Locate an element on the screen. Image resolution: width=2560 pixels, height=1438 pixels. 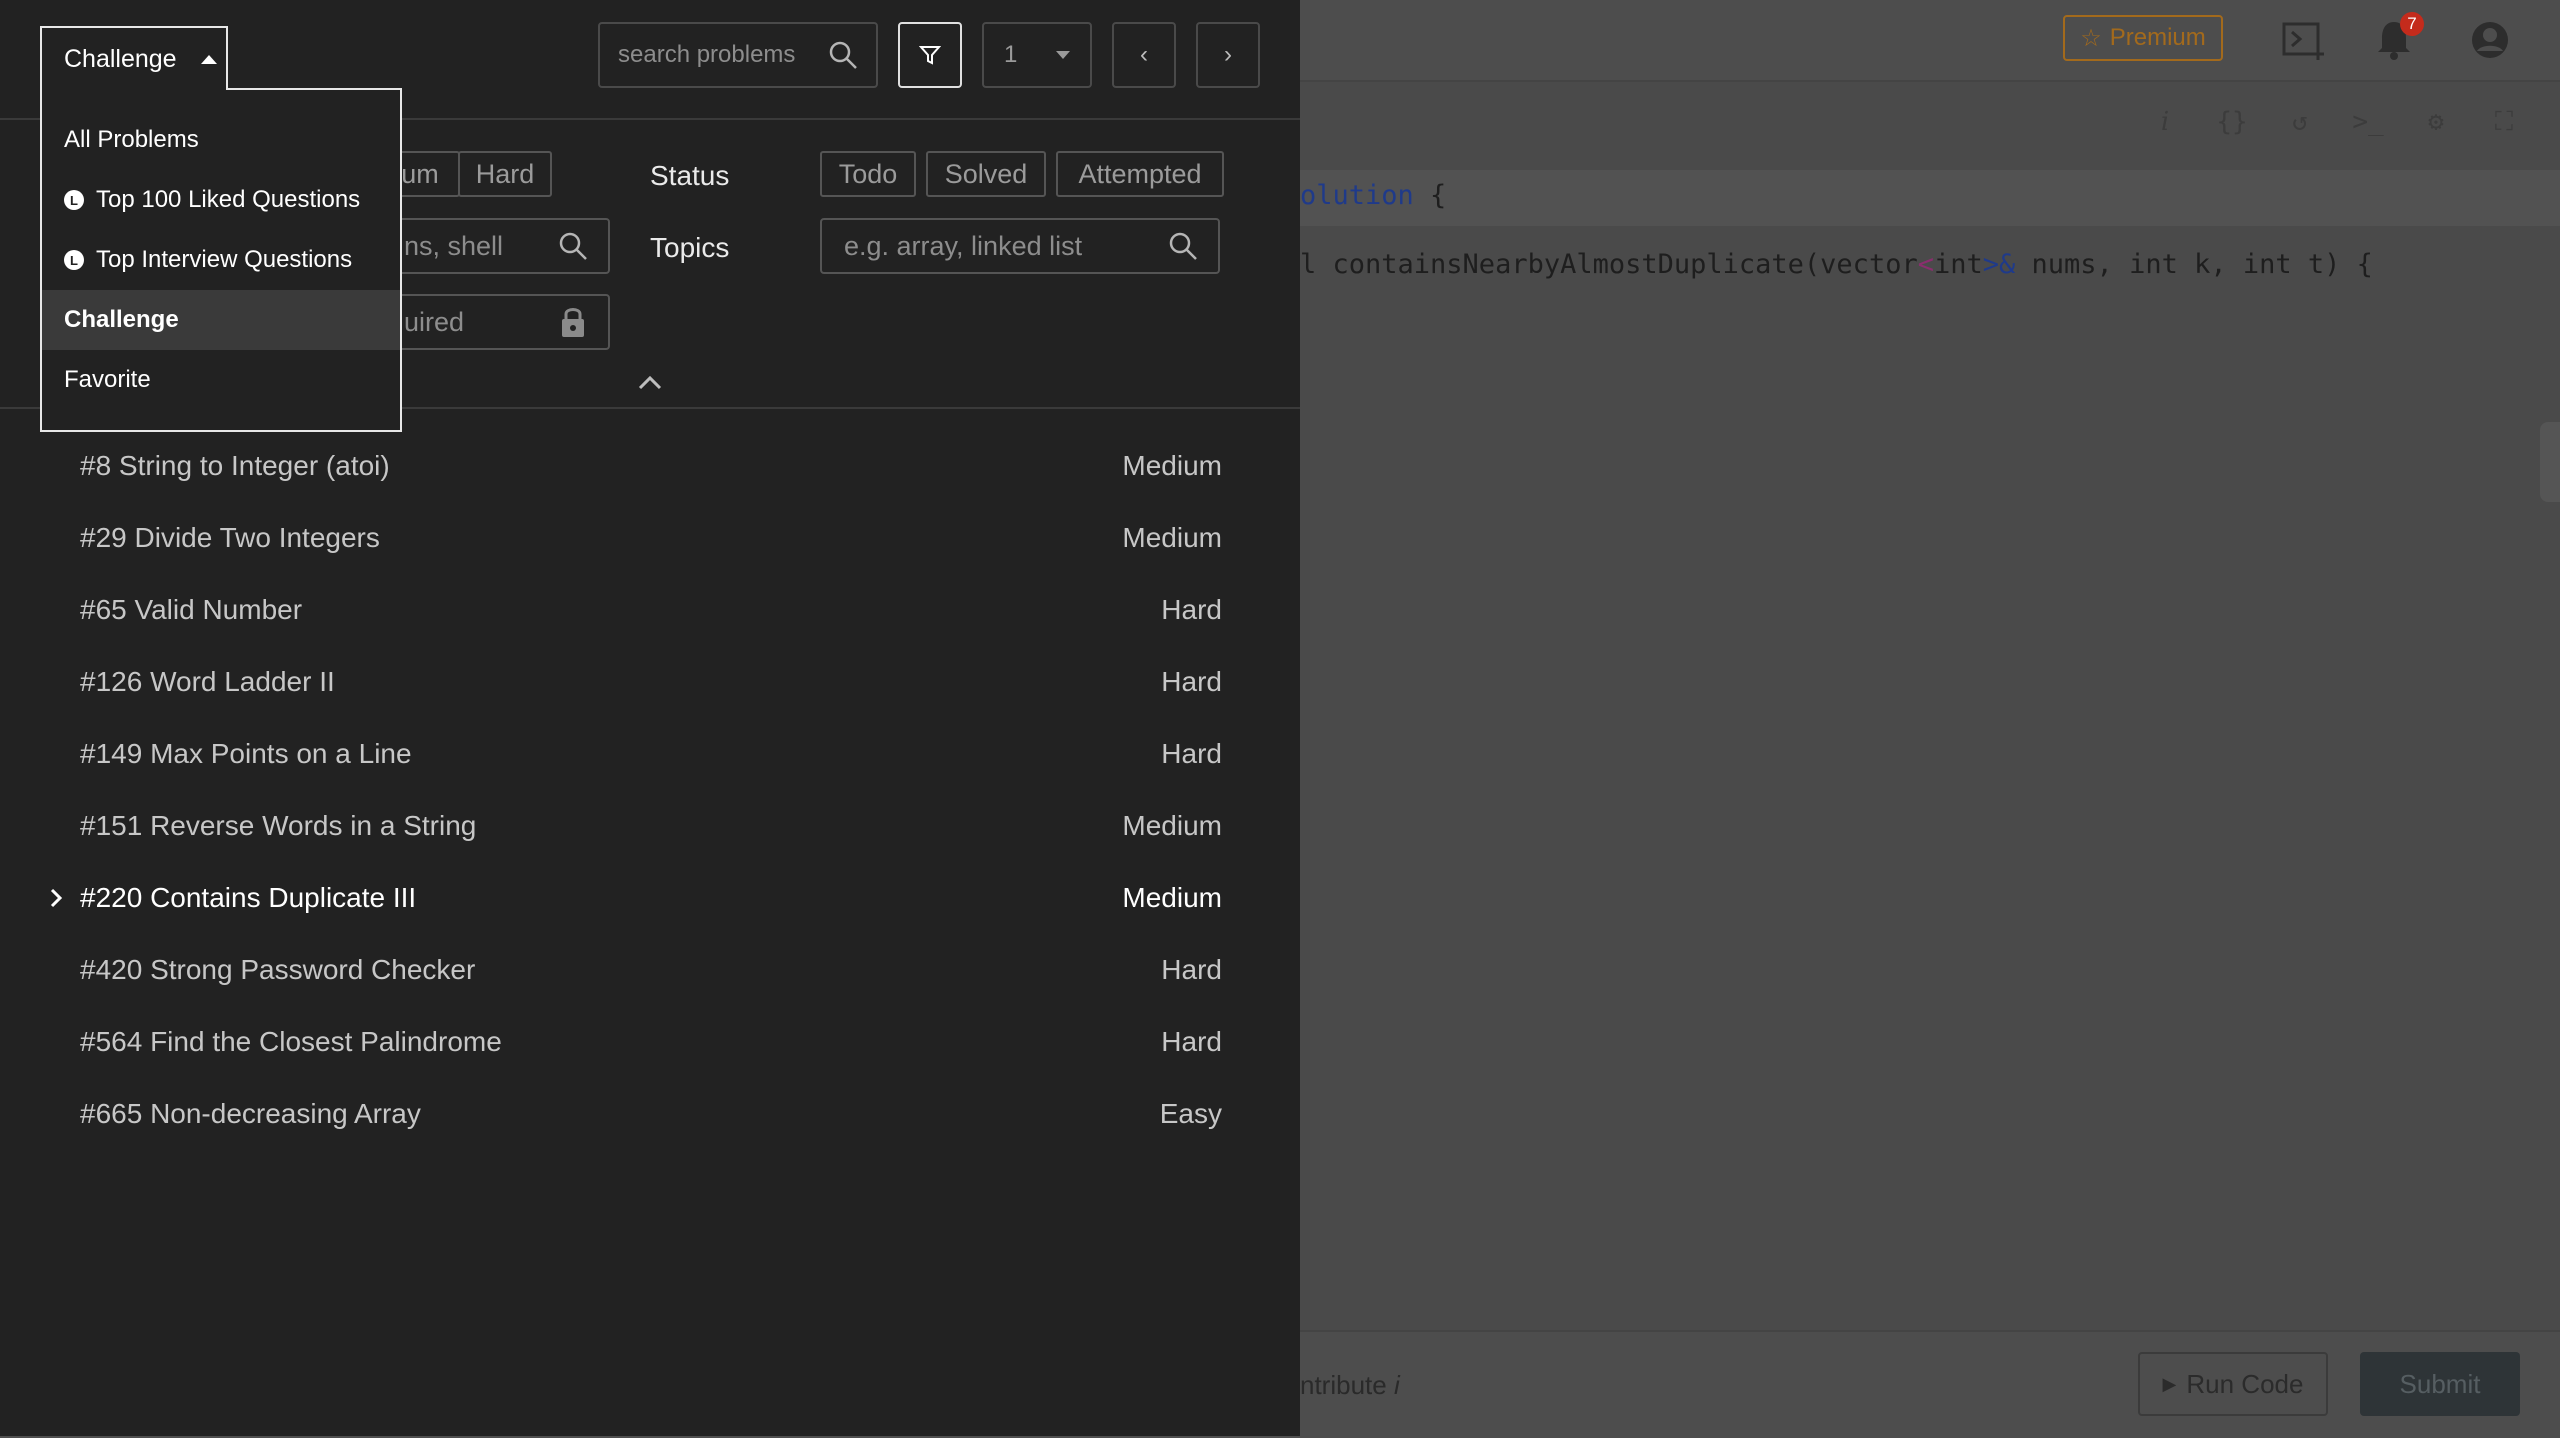
chevron-right-icon: › is located at coordinates (1228, 54).